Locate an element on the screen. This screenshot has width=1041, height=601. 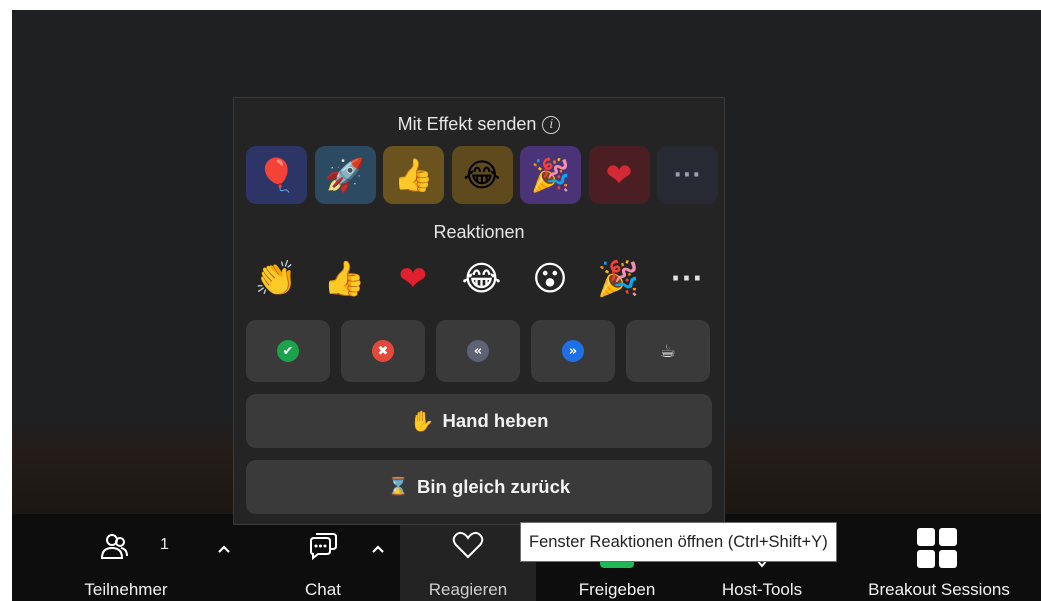
info-icon: i is located at coordinates (551, 125).